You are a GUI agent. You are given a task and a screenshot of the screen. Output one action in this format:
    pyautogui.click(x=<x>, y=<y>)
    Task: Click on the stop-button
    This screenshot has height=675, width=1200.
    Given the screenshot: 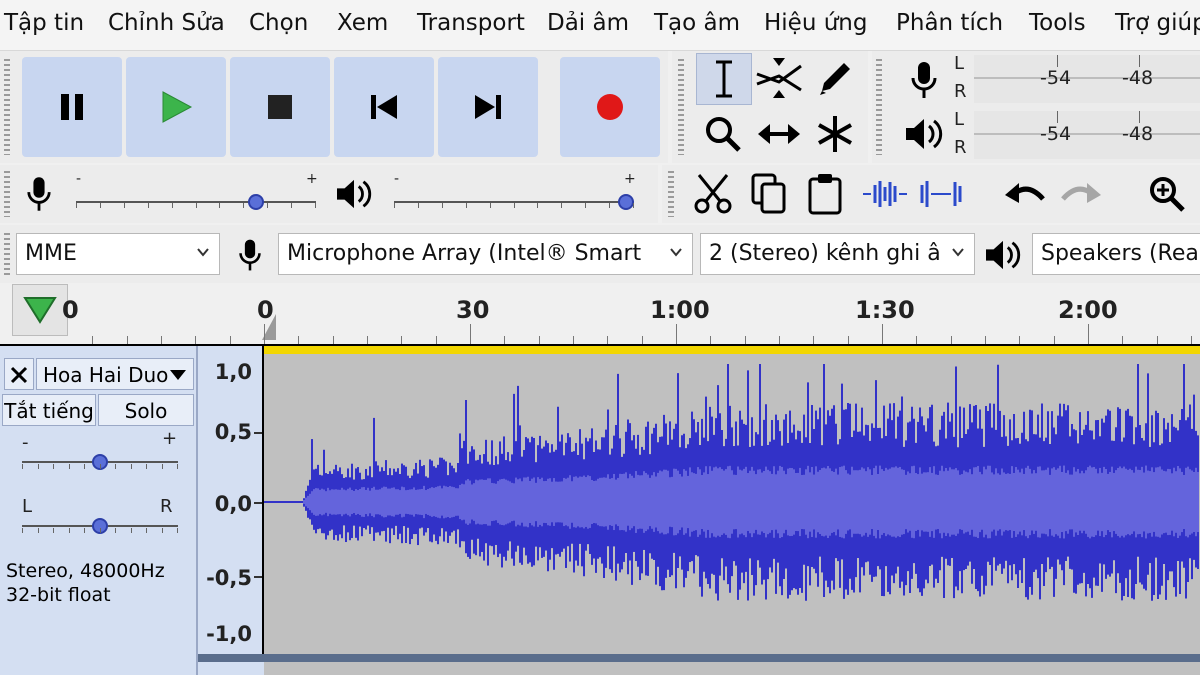 What is the action you would take?
    pyautogui.click(x=280, y=107)
    